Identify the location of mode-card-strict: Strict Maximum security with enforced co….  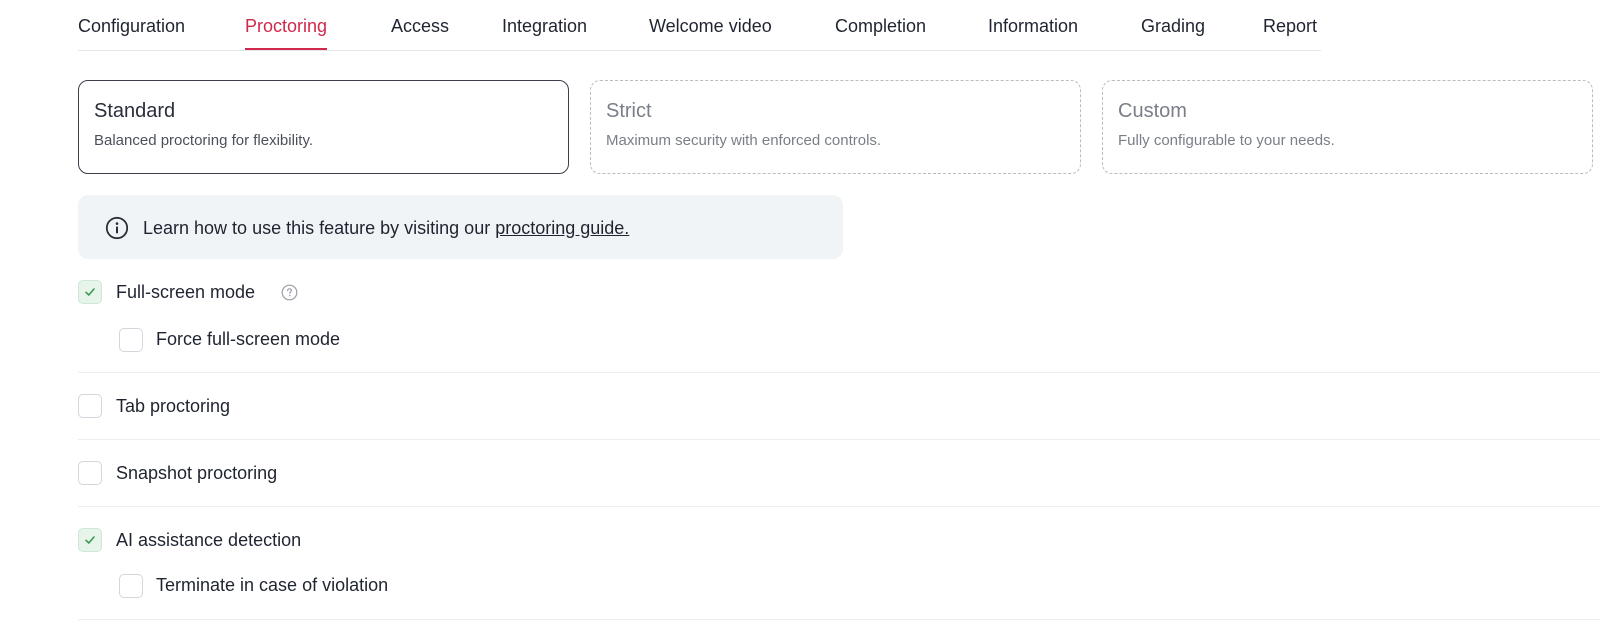
(835, 127).